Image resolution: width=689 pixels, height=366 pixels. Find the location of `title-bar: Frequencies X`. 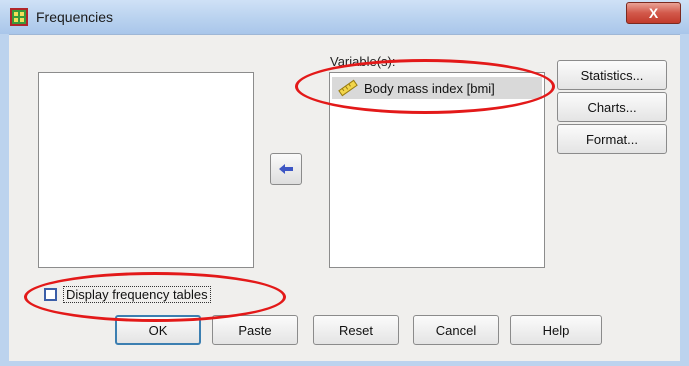

title-bar: Frequencies X is located at coordinates (344, 17).